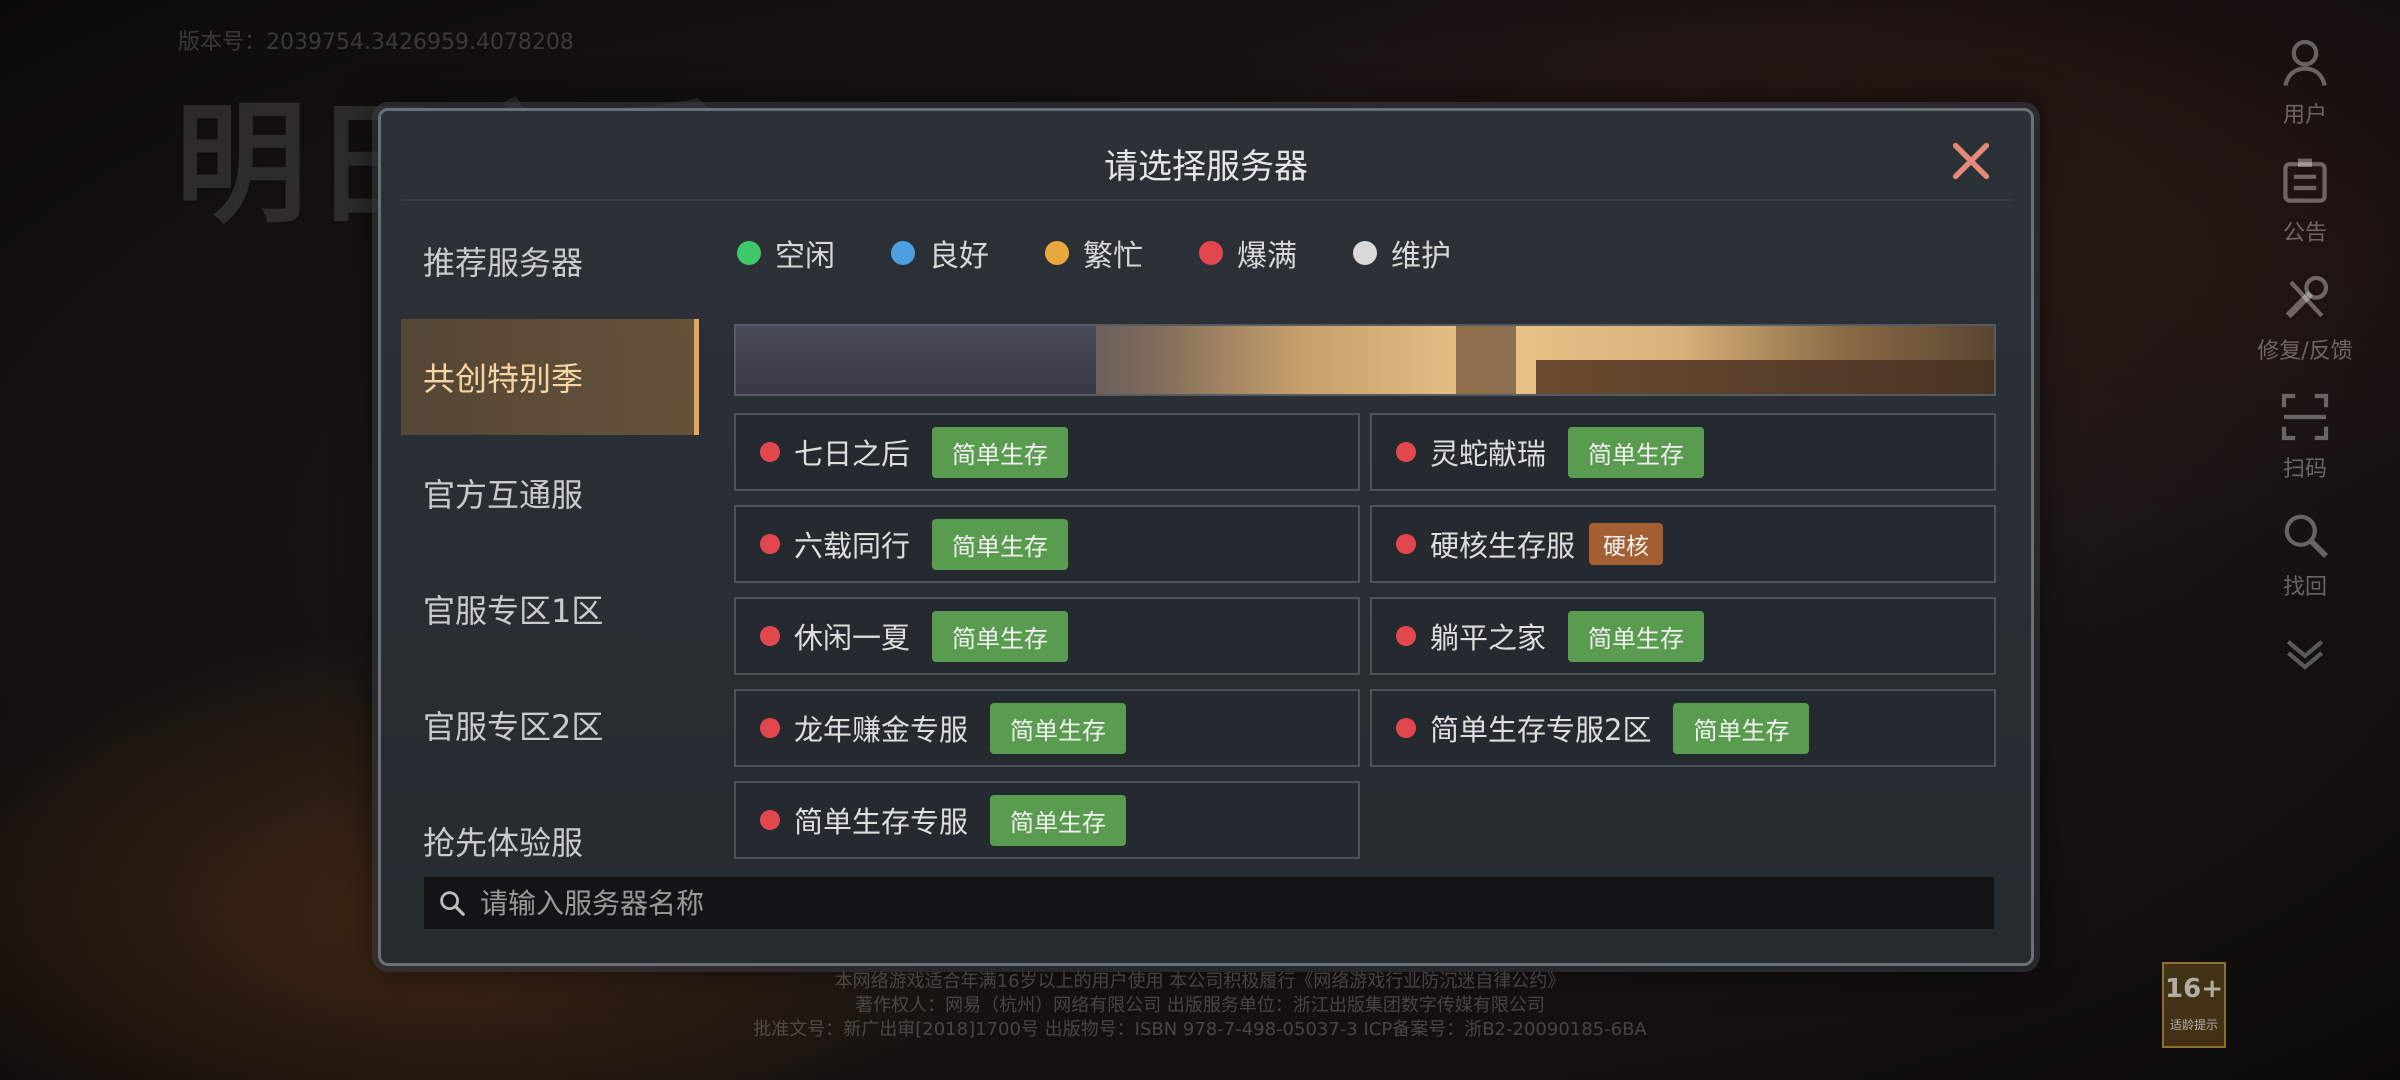  Describe the element at coordinates (1267, 256) in the screenshot. I see `legend-label: 爆满` at that location.